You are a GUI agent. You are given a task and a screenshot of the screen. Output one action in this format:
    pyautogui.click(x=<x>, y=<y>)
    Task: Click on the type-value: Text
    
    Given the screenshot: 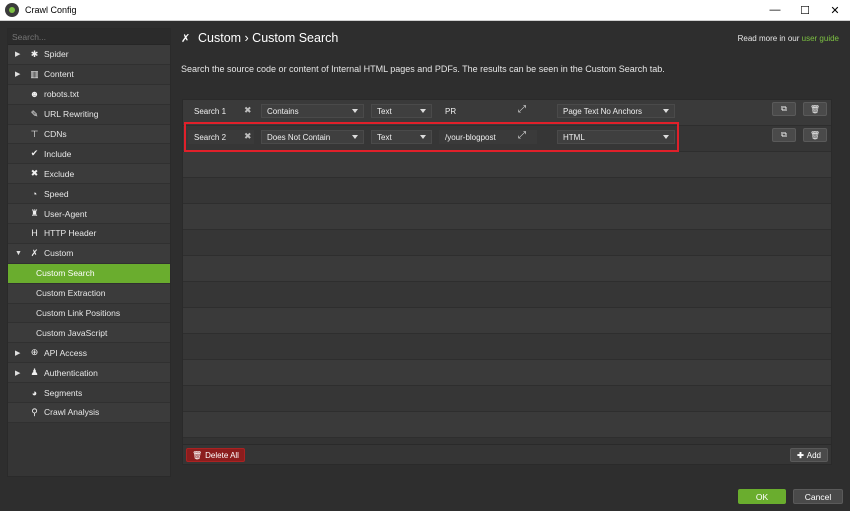 What is the action you would take?
    pyautogui.click(x=384, y=111)
    